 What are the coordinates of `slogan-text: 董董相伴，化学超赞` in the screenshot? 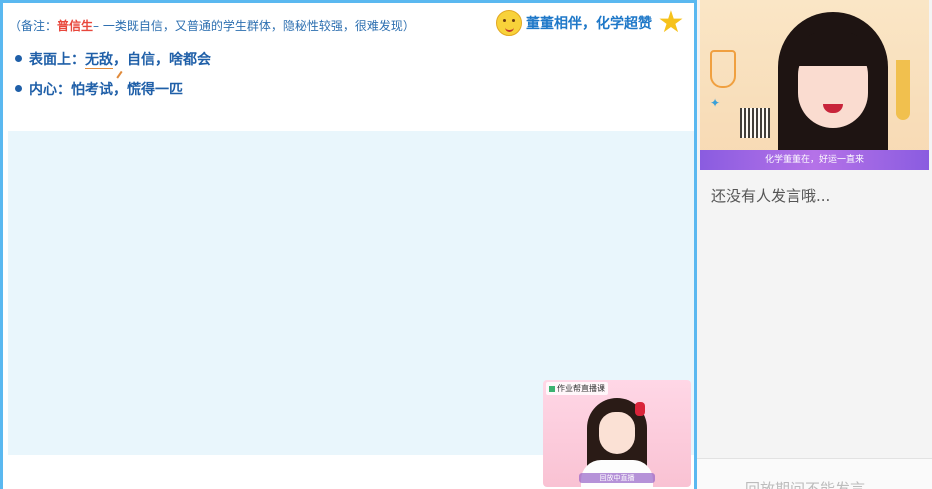 It's located at (589, 24).